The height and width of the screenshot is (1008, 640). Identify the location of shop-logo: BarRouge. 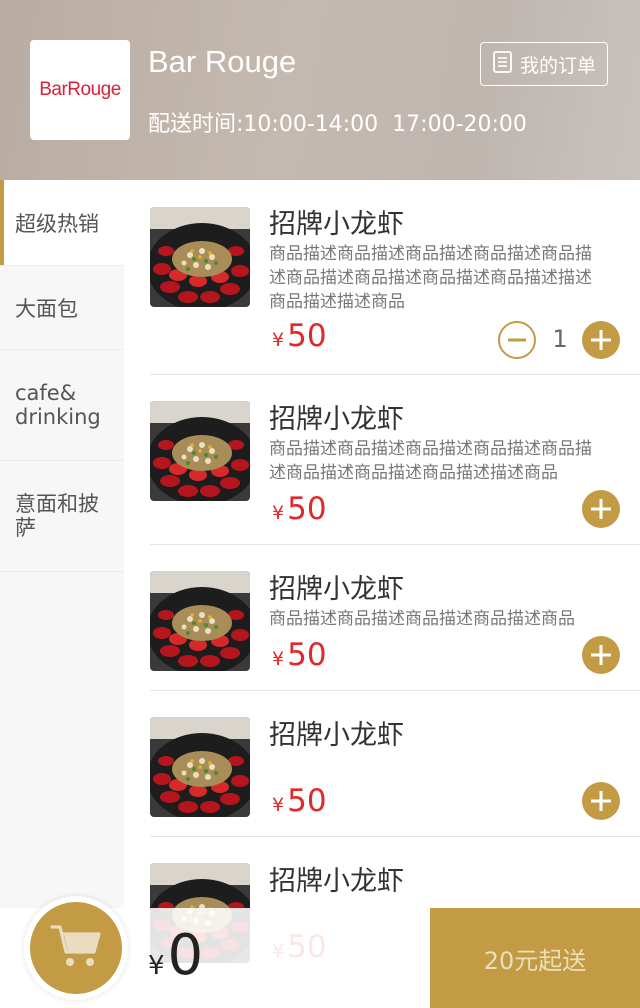
(80, 90).